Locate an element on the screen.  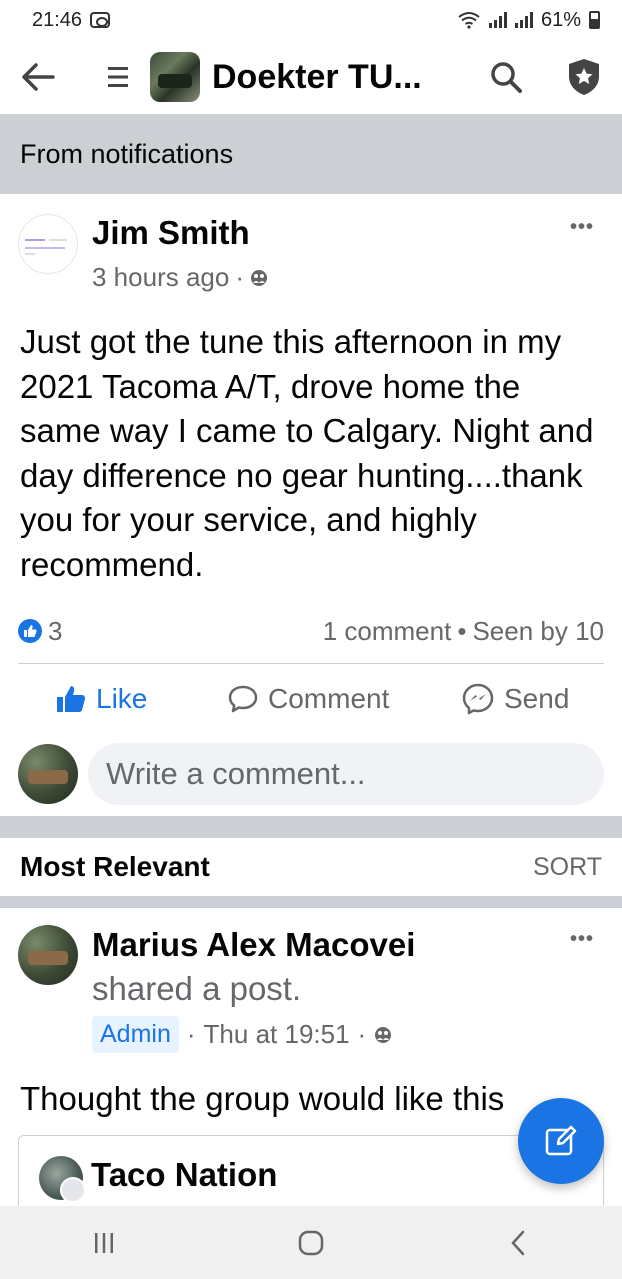
post-actions: Like Comment Send is located at coordinates (311, 699).